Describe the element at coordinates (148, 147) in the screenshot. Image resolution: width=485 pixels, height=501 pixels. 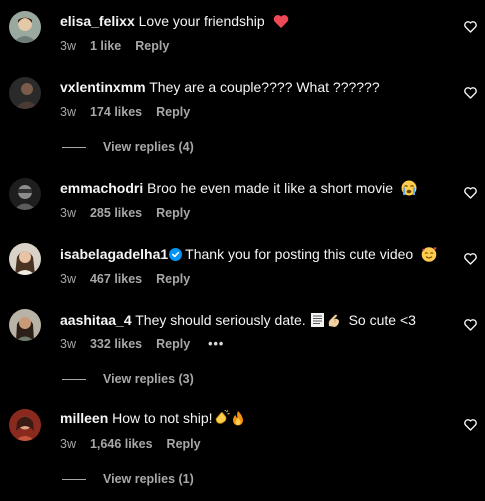
I see `view-replies-label: View replies (4)` at that location.